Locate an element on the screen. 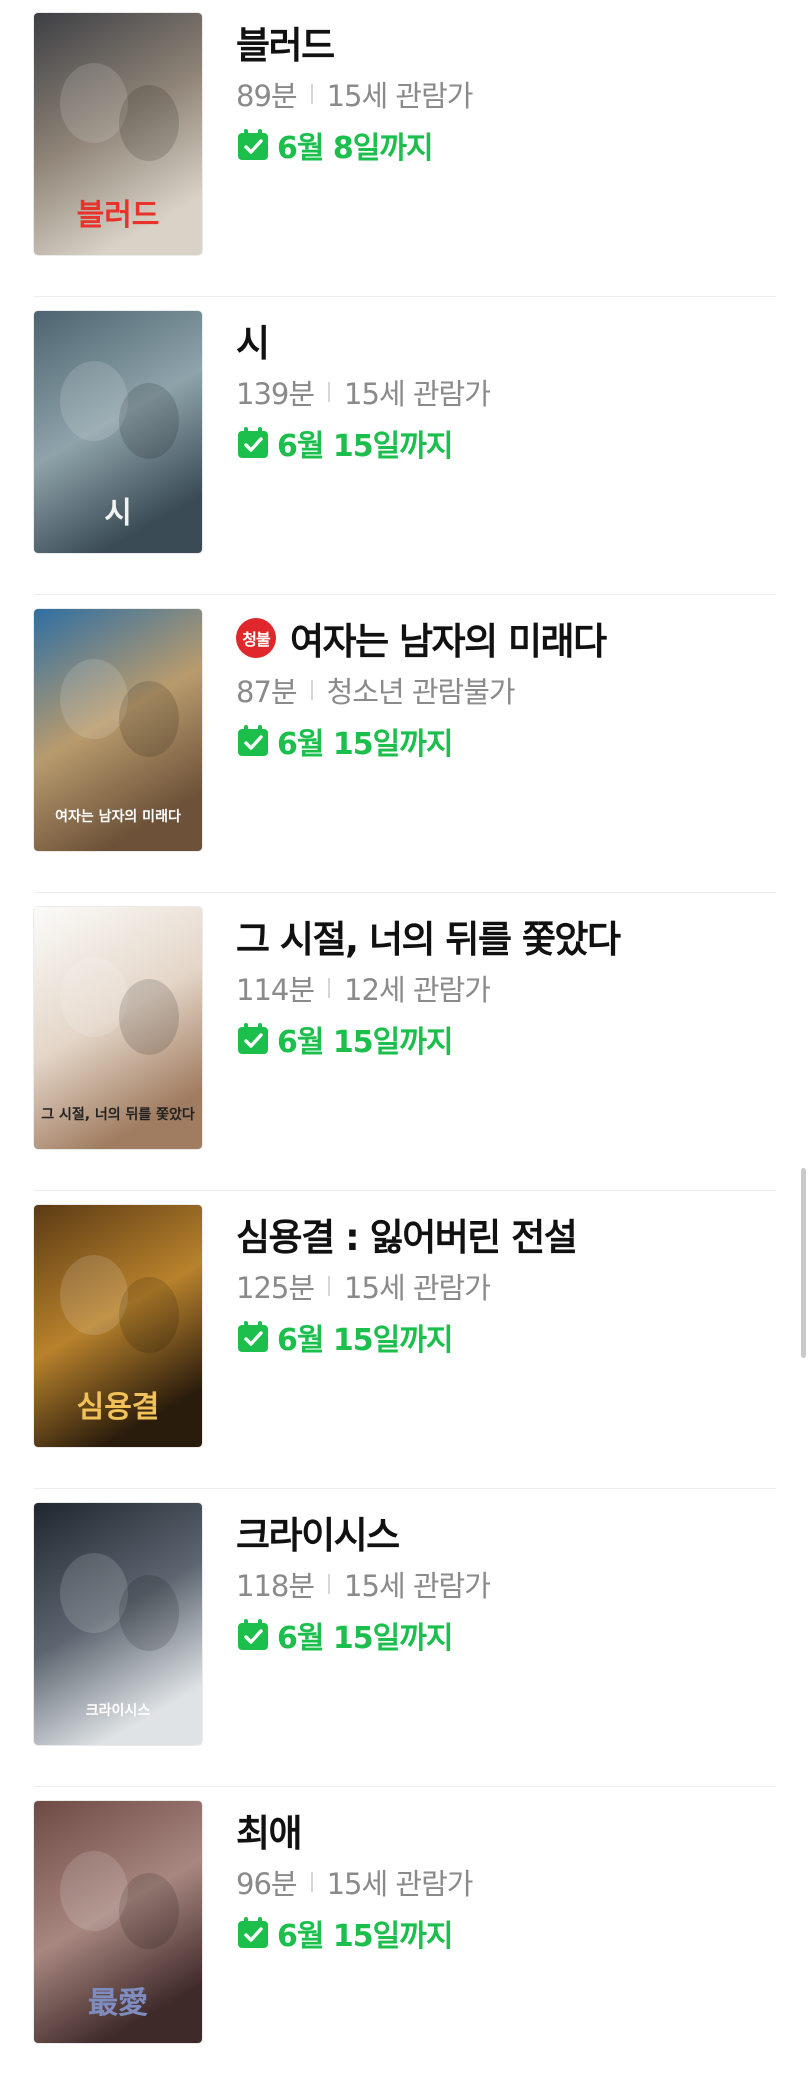  age-restriction-badge: 청불 is located at coordinates (256, 638).